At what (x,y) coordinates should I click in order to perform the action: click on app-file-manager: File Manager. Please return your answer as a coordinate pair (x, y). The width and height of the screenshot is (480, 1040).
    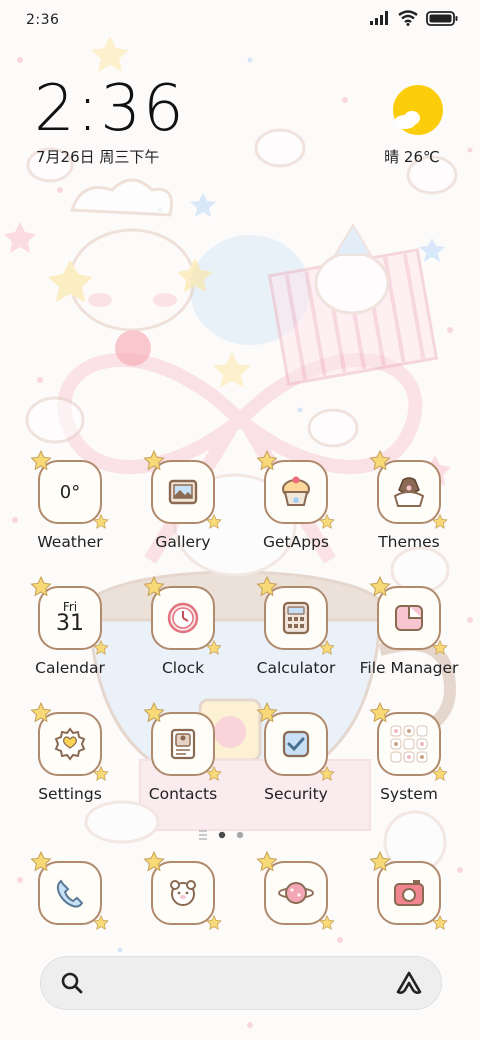
    Looking at the image, I should click on (409, 626).